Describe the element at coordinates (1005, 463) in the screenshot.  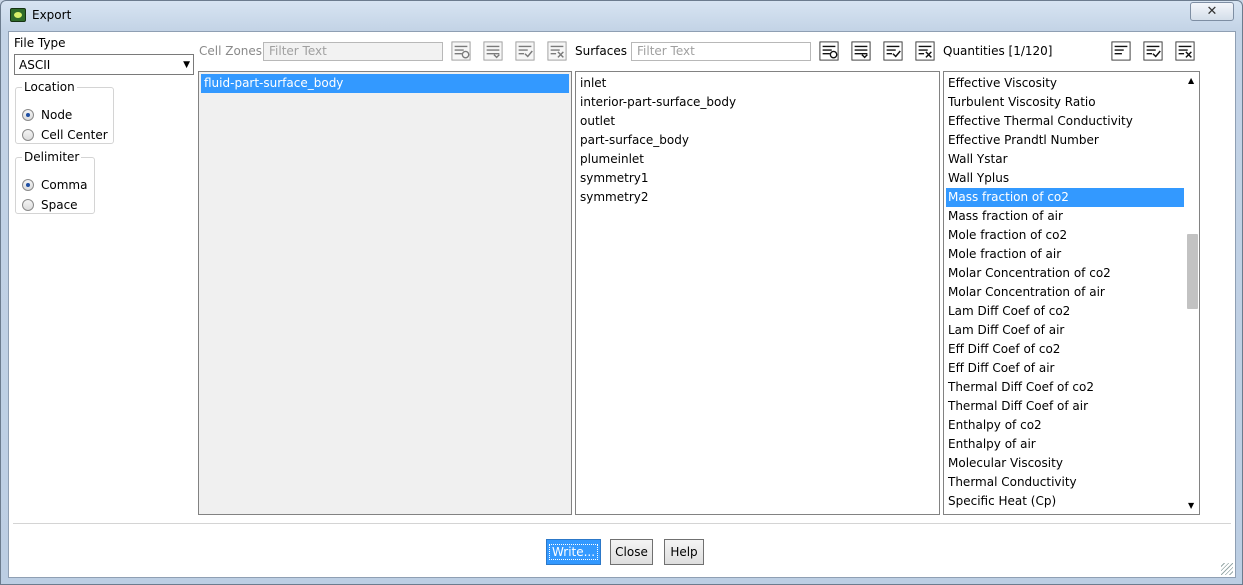
I see `list-item: Molecular Viscosity` at that location.